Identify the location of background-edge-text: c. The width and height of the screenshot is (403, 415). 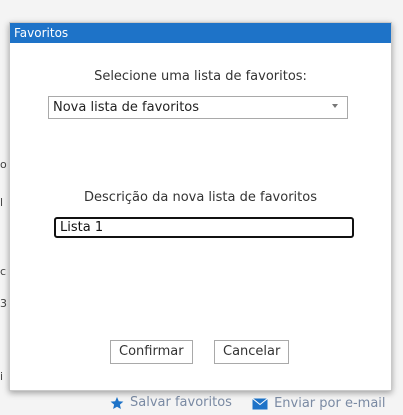
(3, 271).